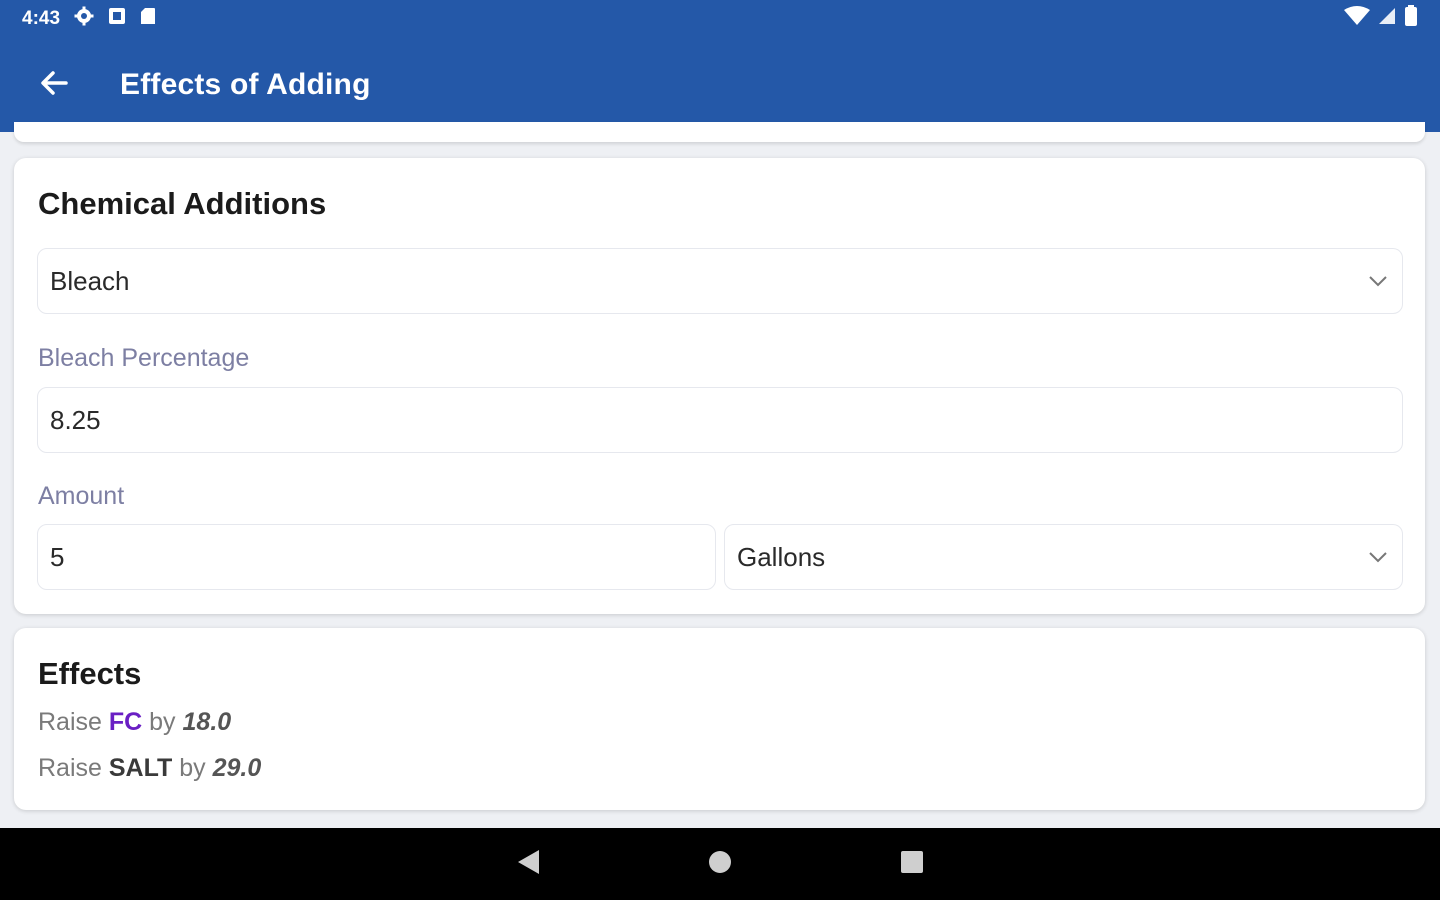 This screenshot has height=900, width=1440. I want to click on app-bar: 4:43 Effects of Adding, so click(720, 66).